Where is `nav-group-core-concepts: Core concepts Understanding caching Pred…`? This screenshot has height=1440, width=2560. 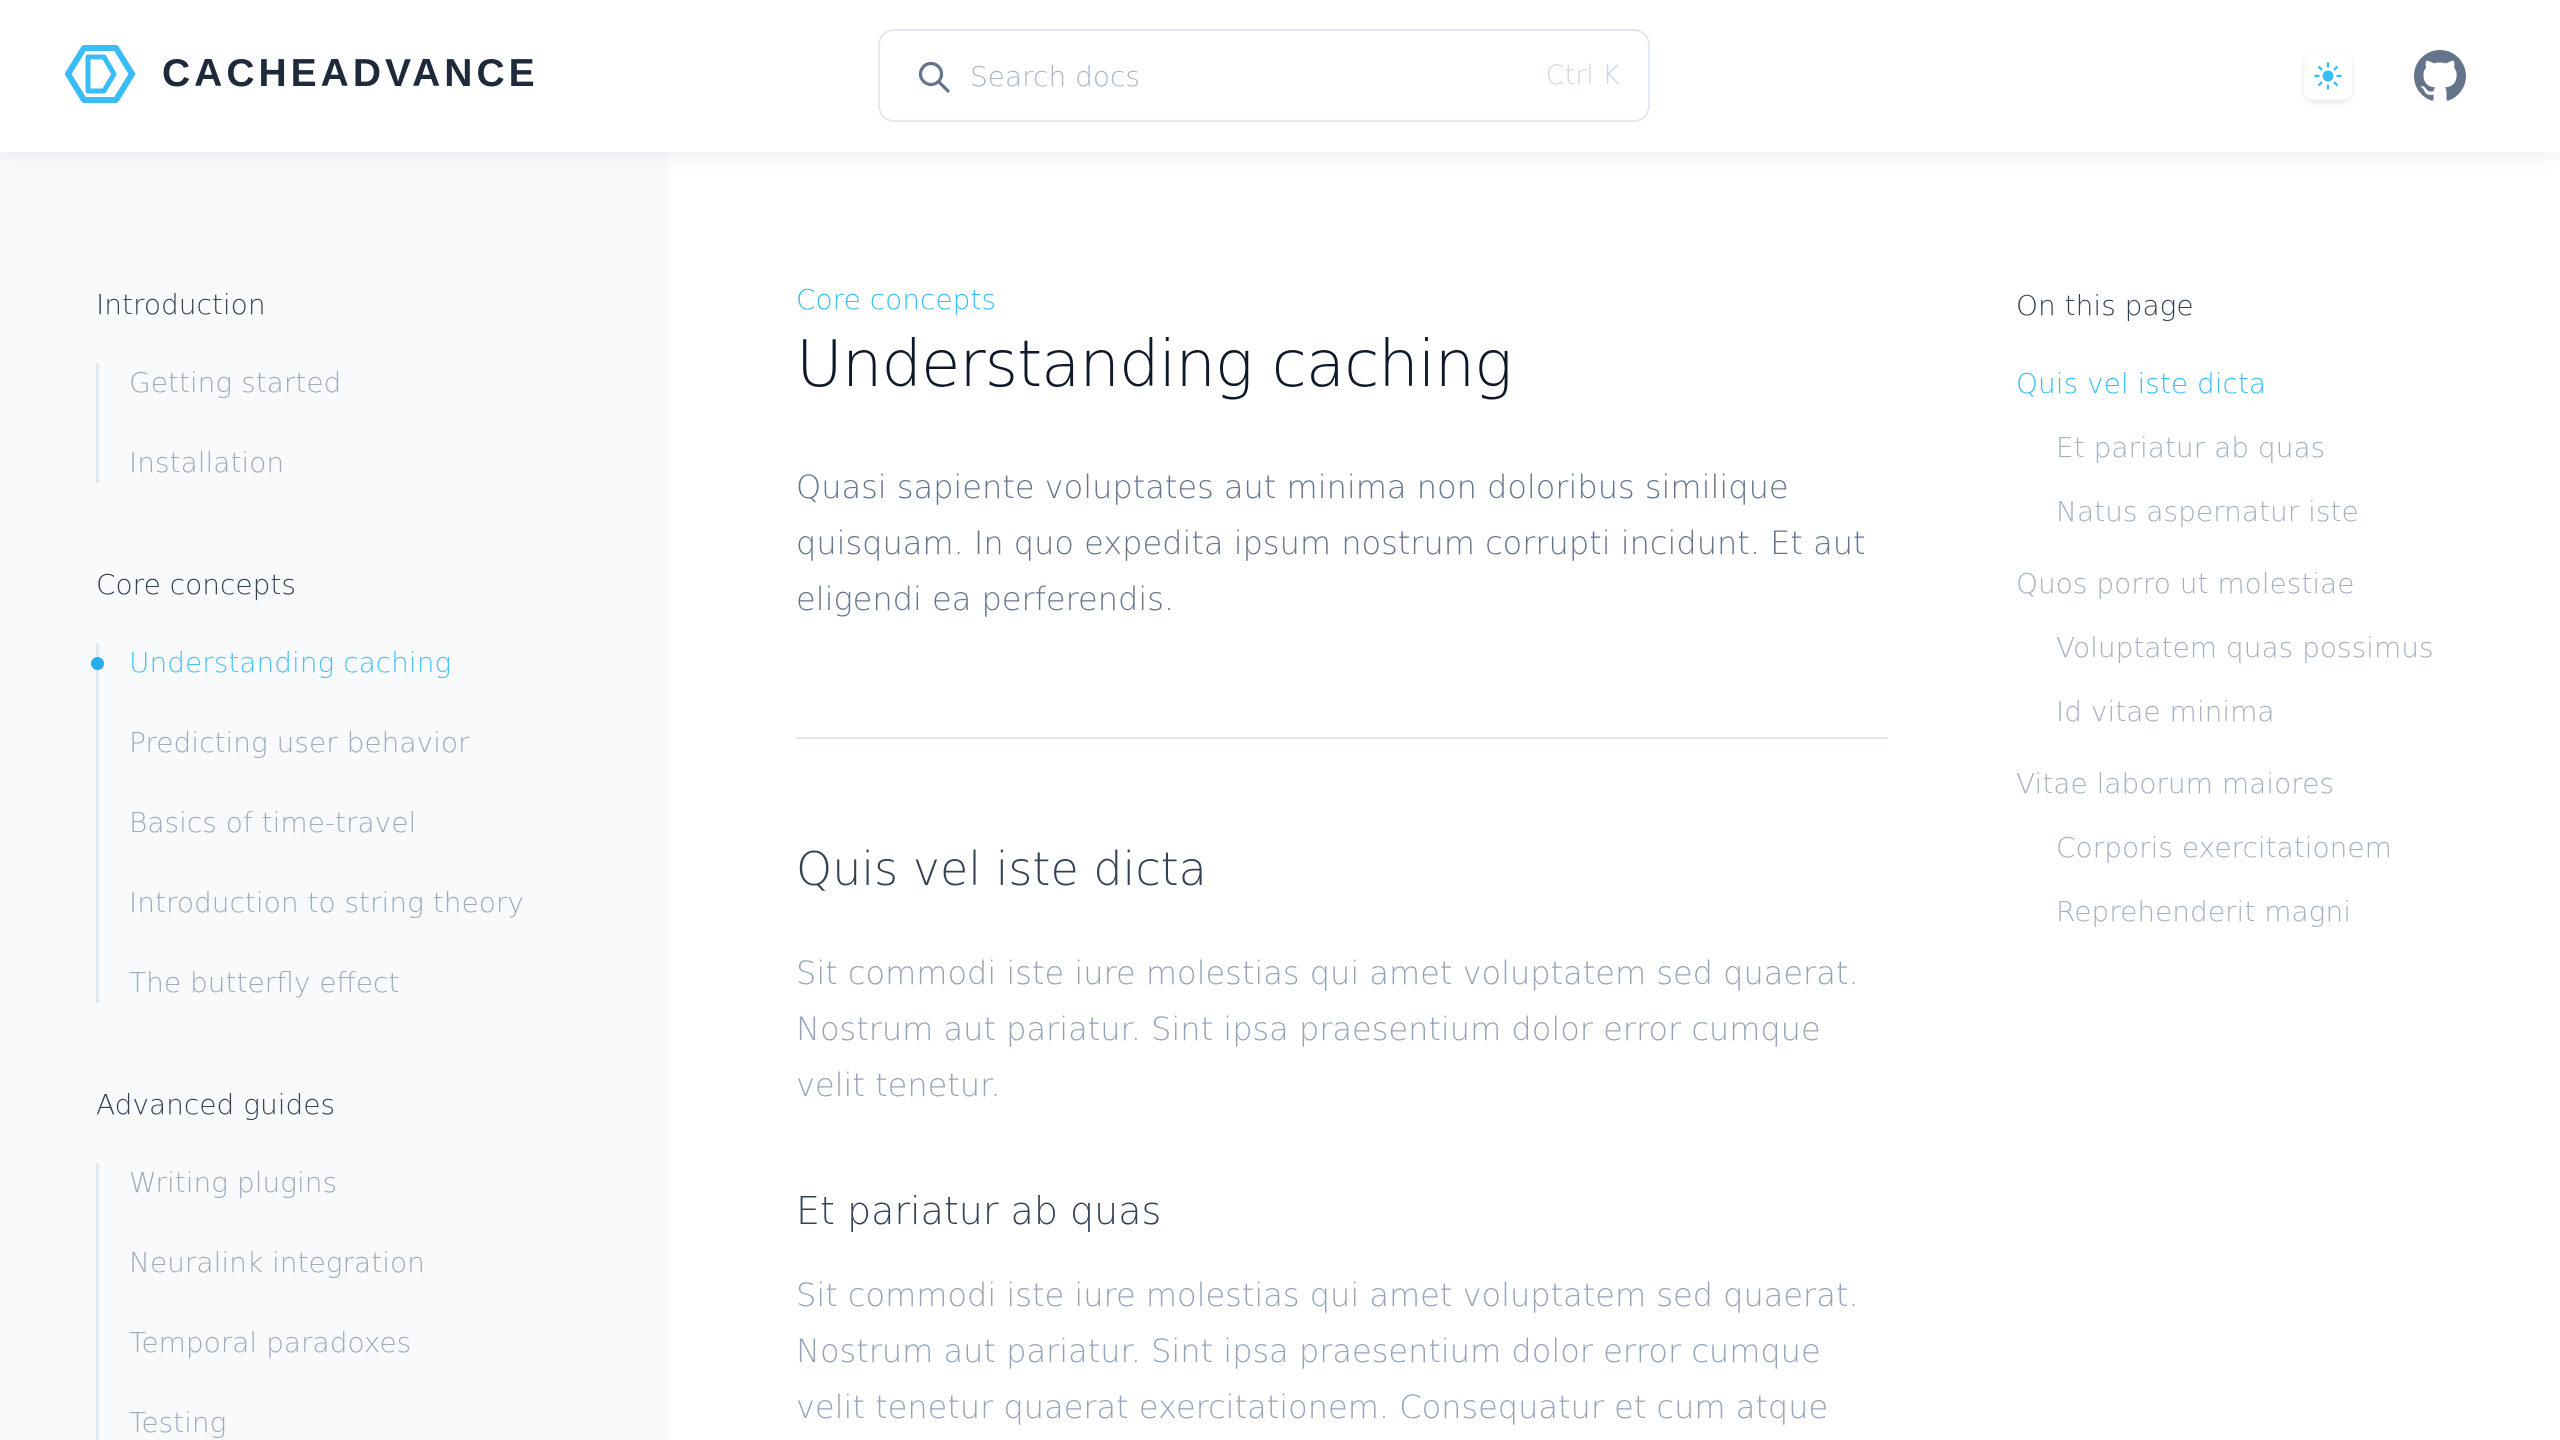
nav-group-core-concepts: Core concepts Understanding caching Pred… is located at coordinates (373, 784).